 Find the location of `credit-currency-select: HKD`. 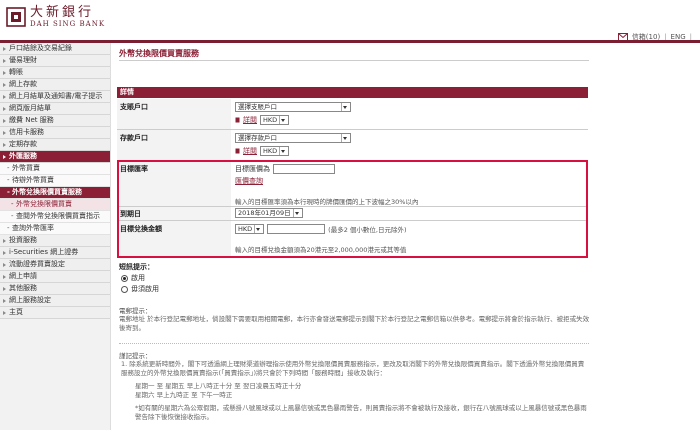

credit-currency-select: HKD is located at coordinates (275, 151).